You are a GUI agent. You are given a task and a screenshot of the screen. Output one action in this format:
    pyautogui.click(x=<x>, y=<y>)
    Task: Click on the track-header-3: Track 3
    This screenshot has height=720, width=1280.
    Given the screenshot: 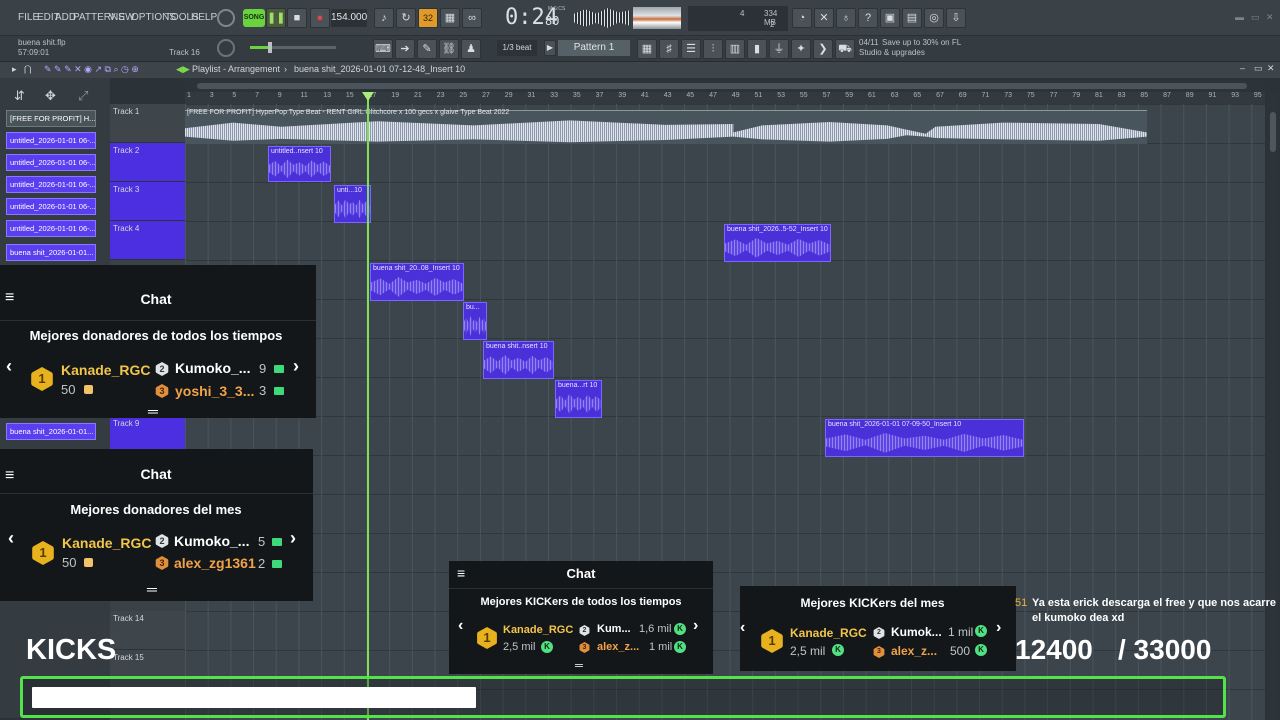 What is the action you would take?
    pyautogui.click(x=147, y=201)
    